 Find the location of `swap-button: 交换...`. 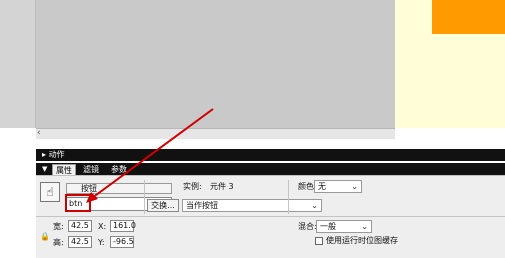

swap-button: 交换... is located at coordinates (163, 205).